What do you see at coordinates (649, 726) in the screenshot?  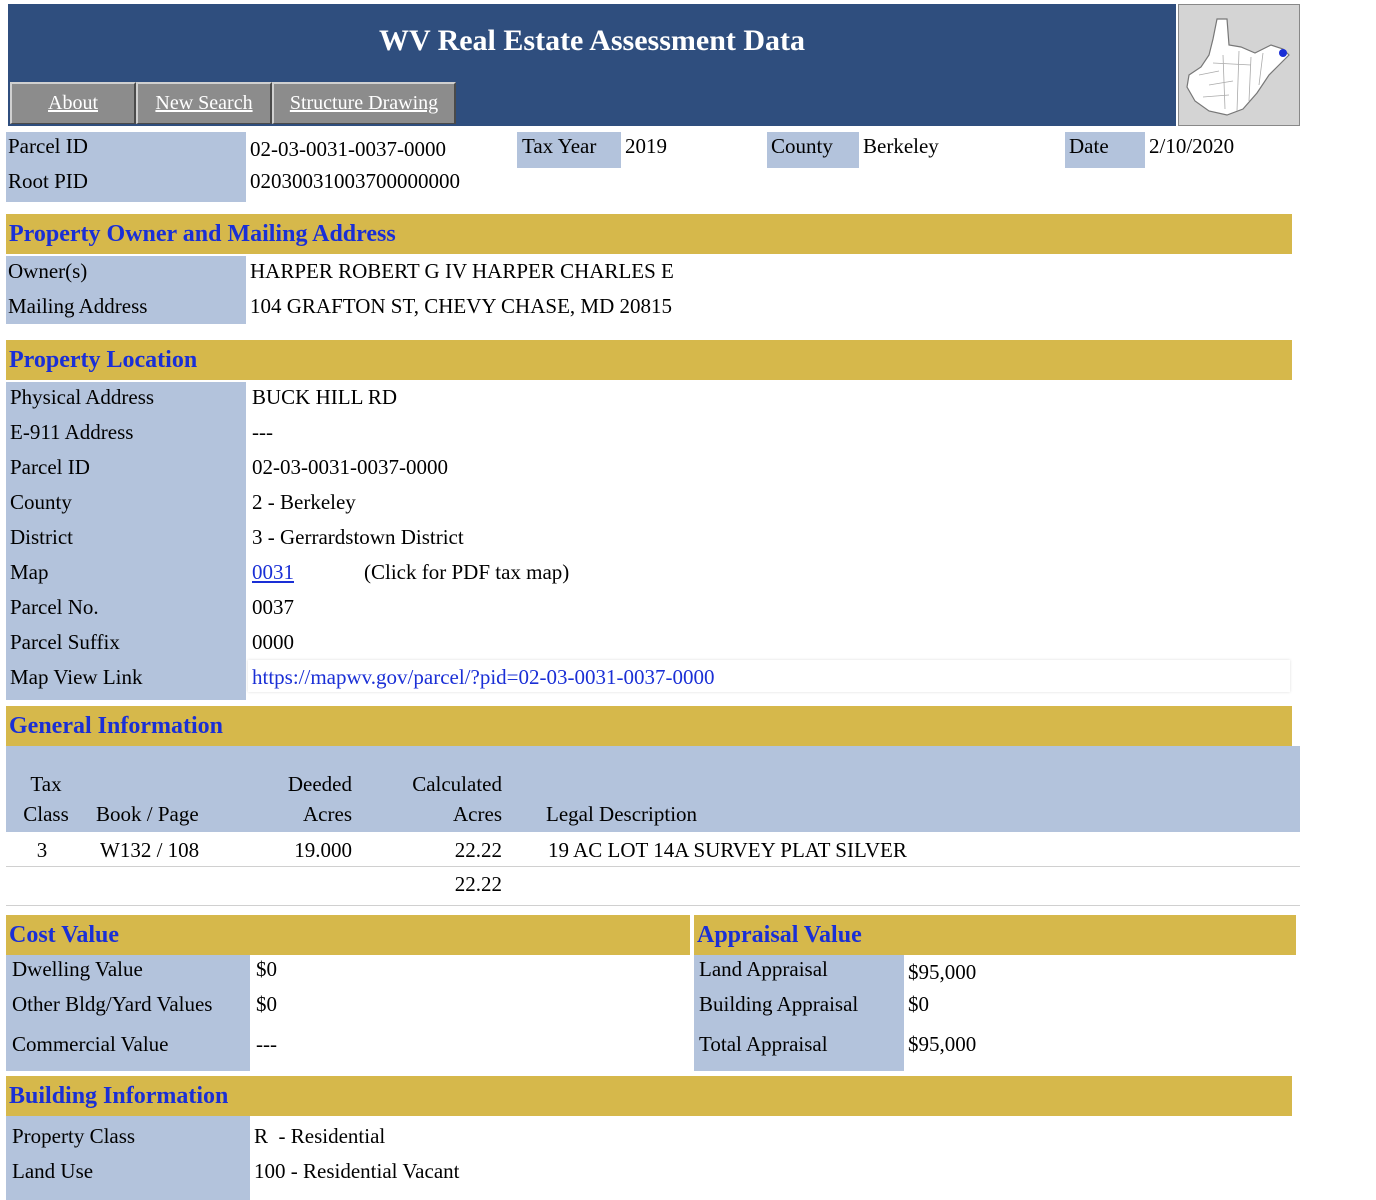 I see `general-section-heading: General Information` at bounding box center [649, 726].